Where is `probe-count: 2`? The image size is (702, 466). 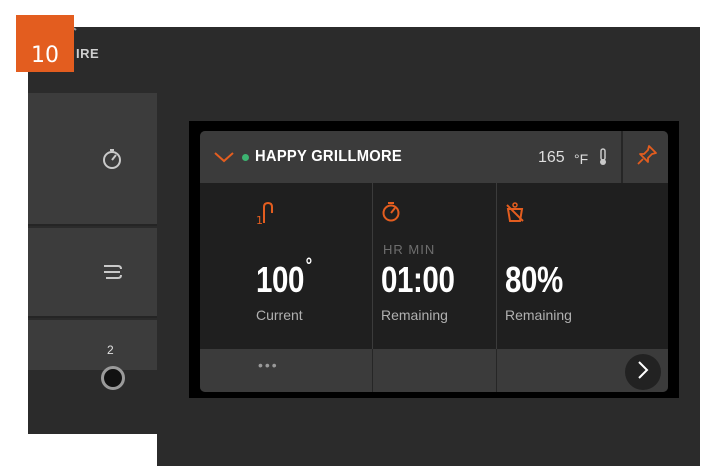 probe-count: 2 is located at coordinates (110, 350).